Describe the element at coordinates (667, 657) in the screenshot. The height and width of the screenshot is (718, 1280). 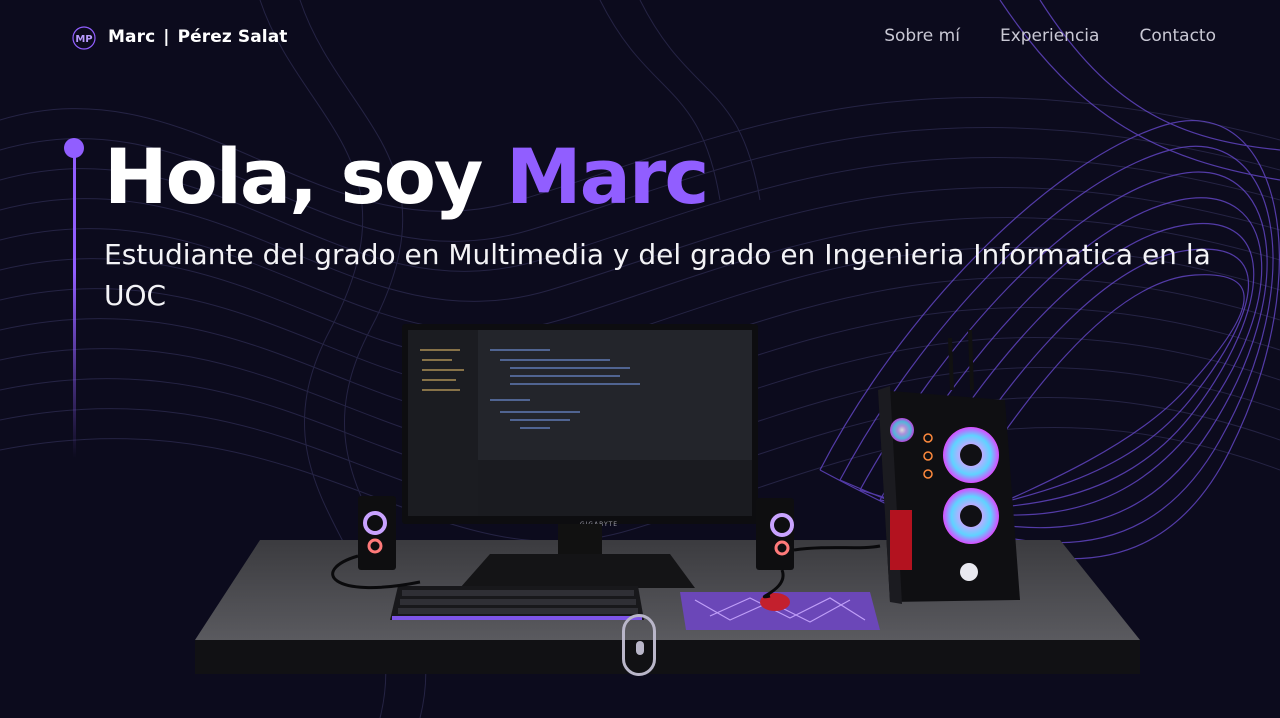
I see `desk-front` at that location.